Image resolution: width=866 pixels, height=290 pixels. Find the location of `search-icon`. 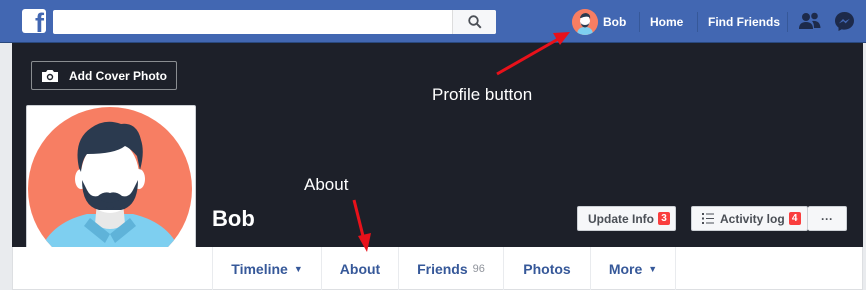

search-icon is located at coordinates (475, 22).